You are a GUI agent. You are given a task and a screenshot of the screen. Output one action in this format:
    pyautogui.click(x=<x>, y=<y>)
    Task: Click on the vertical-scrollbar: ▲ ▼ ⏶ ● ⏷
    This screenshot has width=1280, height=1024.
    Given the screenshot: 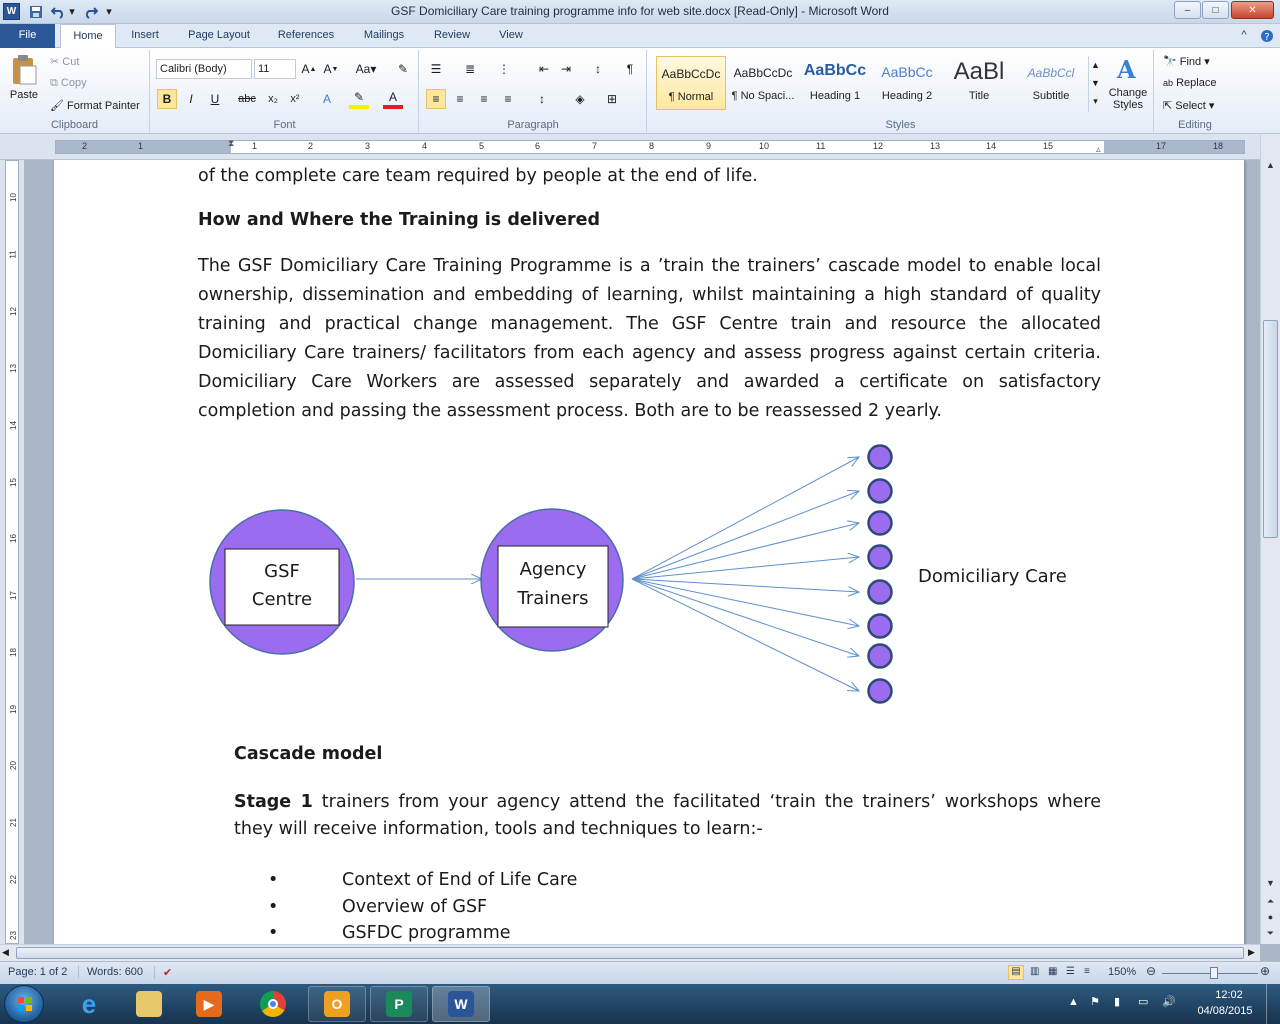 What is the action you would take?
    pyautogui.click(x=1270, y=539)
    